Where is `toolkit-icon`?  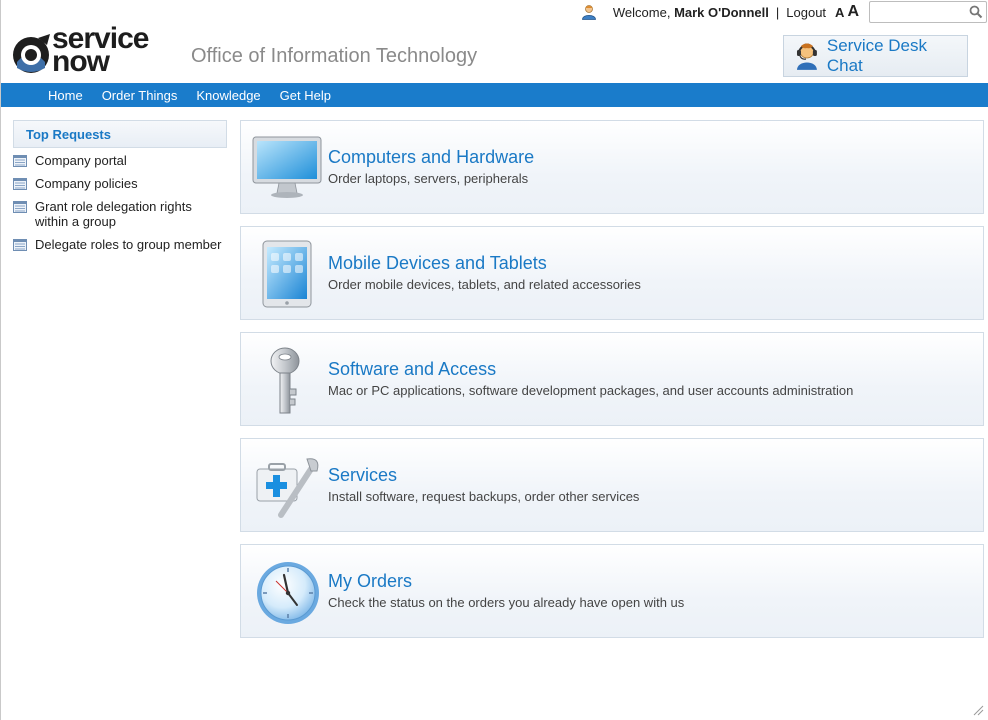
toolkit-icon is located at coordinates (287, 488).